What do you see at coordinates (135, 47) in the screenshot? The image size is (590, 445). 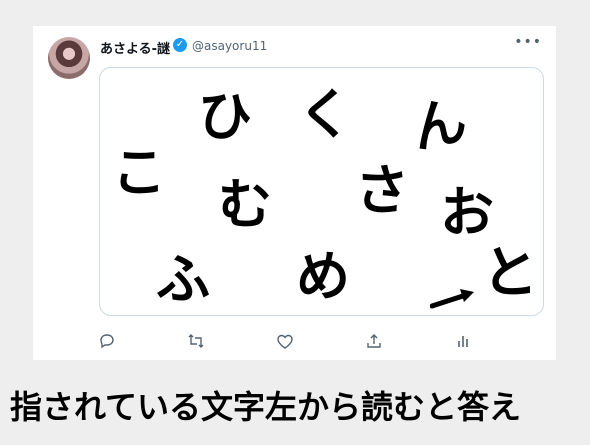 I see `display-name: あさよる-謎` at bounding box center [135, 47].